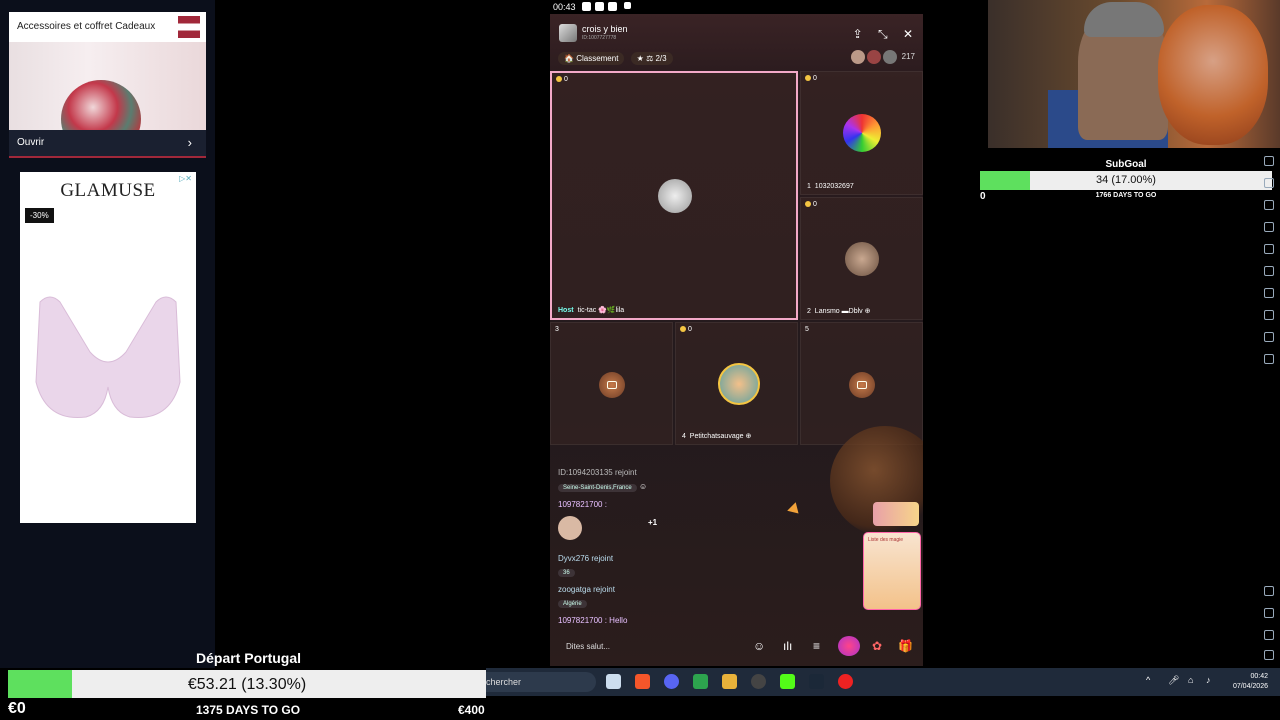  Describe the element at coordinates (613, 681) in the screenshot. I see `task-view-icon` at that location.